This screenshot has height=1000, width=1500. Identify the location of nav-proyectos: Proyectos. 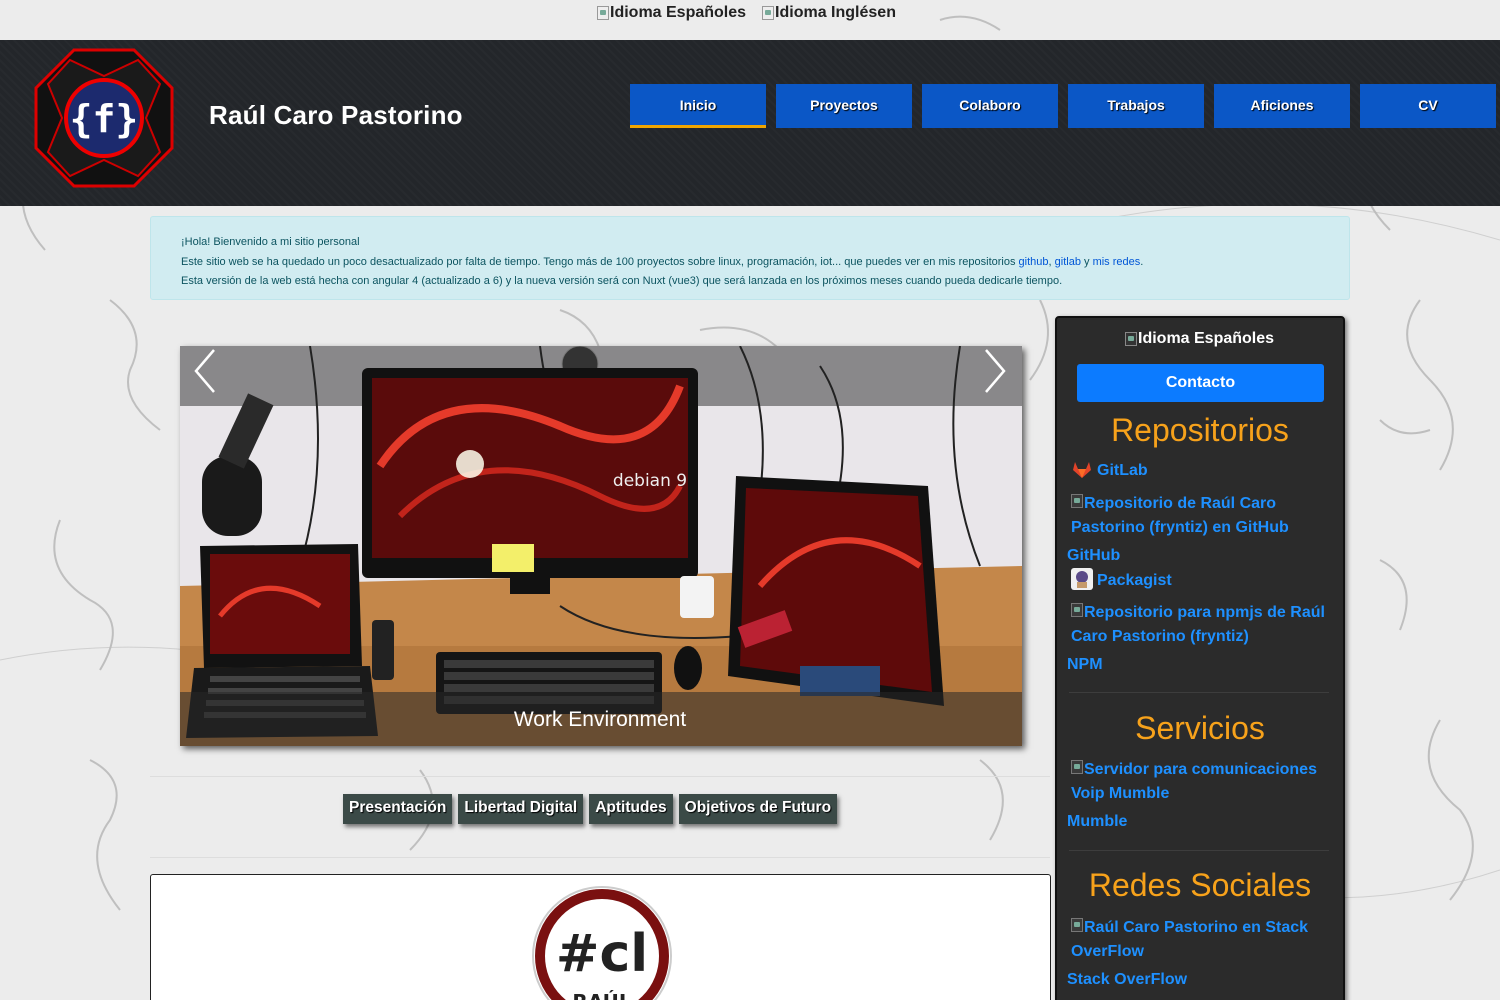
(844, 106).